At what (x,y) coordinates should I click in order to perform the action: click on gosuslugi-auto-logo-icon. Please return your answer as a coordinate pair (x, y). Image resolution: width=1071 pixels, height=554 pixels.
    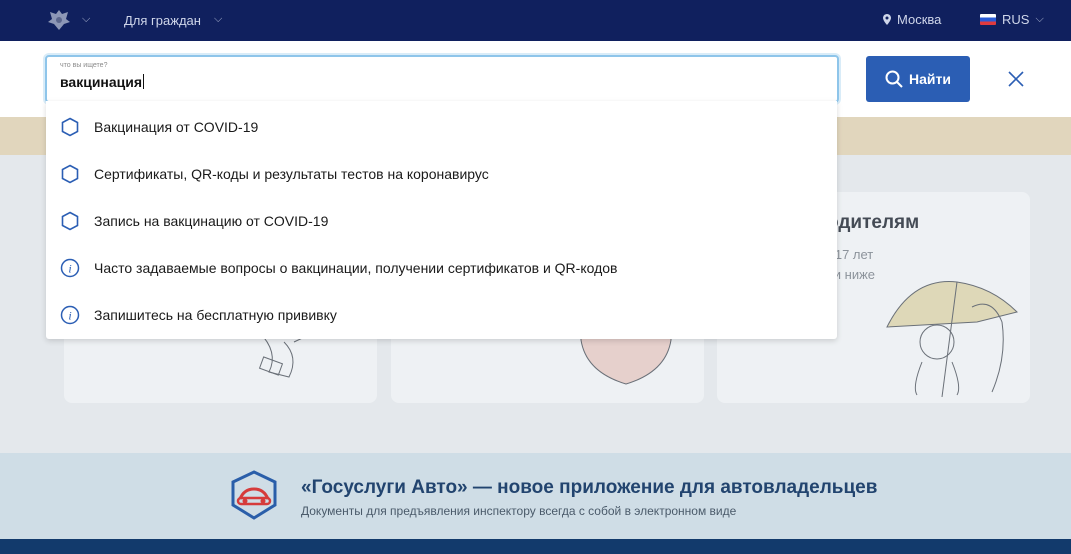
    Looking at the image, I should click on (254, 495).